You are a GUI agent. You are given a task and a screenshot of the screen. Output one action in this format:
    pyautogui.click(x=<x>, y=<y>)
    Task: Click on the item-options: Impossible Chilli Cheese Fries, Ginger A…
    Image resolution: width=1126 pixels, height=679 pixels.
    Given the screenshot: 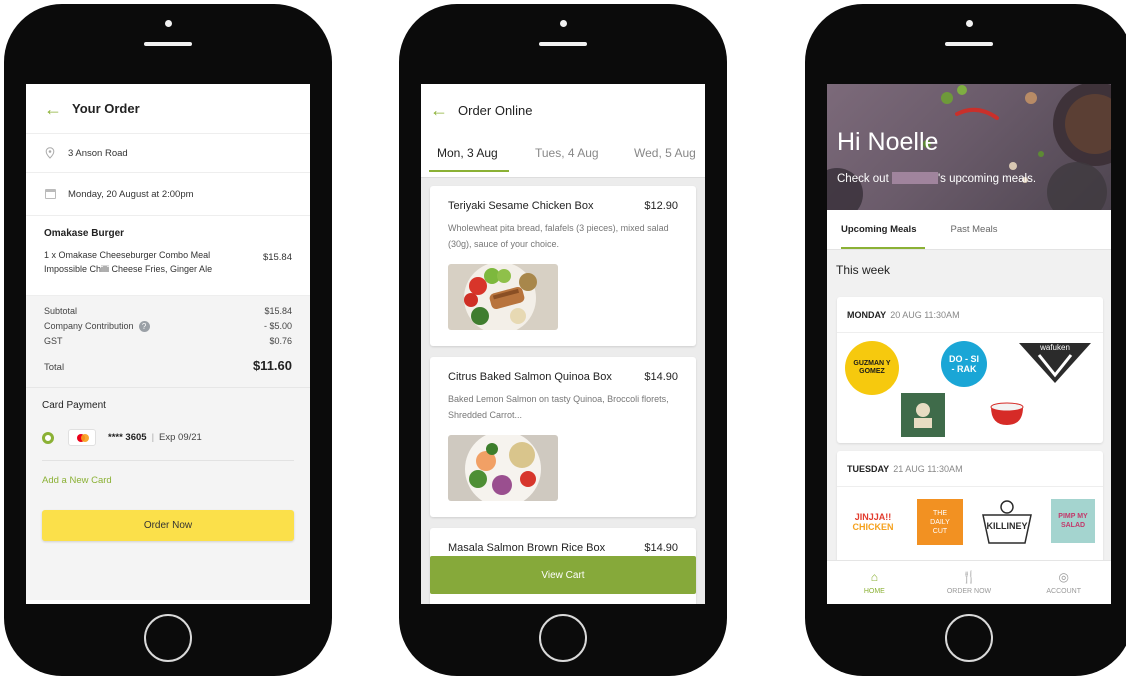 What is the action you would take?
    pyautogui.click(x=128, y=269)
    